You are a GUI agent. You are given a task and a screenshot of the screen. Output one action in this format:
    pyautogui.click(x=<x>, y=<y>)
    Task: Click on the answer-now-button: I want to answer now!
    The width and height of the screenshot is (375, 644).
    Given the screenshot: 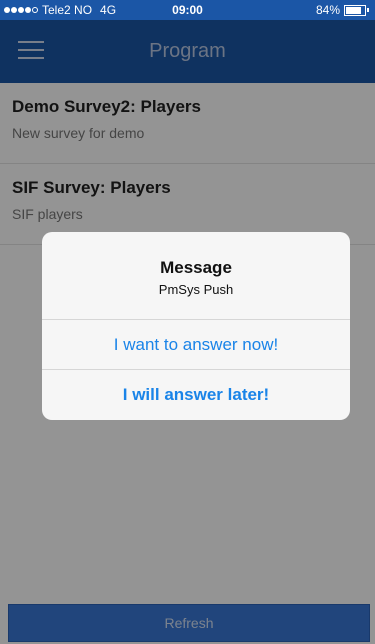 What is the action you would take?
    pyautogui.click(x=196, y=345)
    